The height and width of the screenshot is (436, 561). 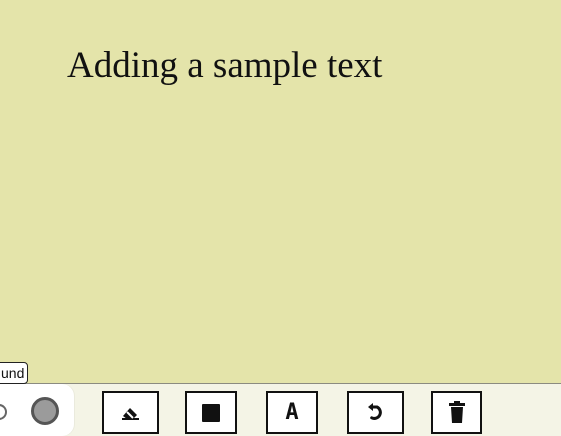 I want to click on eraser-icon, so click(x=130, y=412).